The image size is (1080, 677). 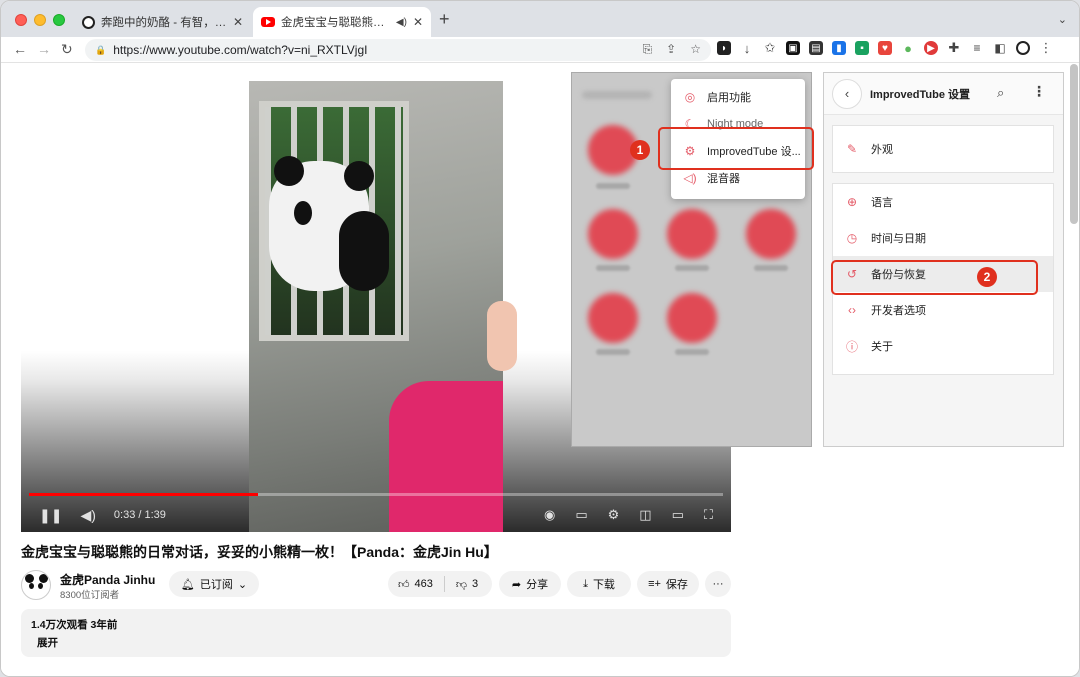 I want to click on volume-icon: ◀︎), so click(x=87, y=515).